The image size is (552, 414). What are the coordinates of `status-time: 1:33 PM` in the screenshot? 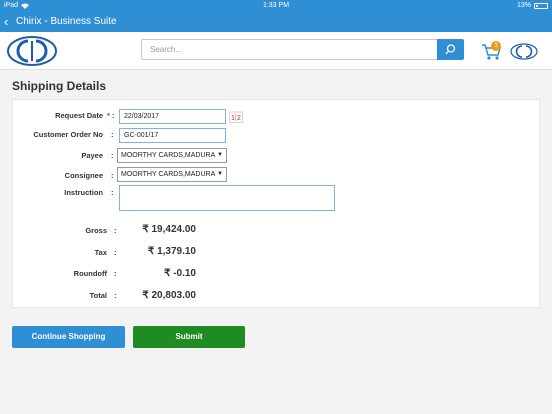 It's located at (276, 5).